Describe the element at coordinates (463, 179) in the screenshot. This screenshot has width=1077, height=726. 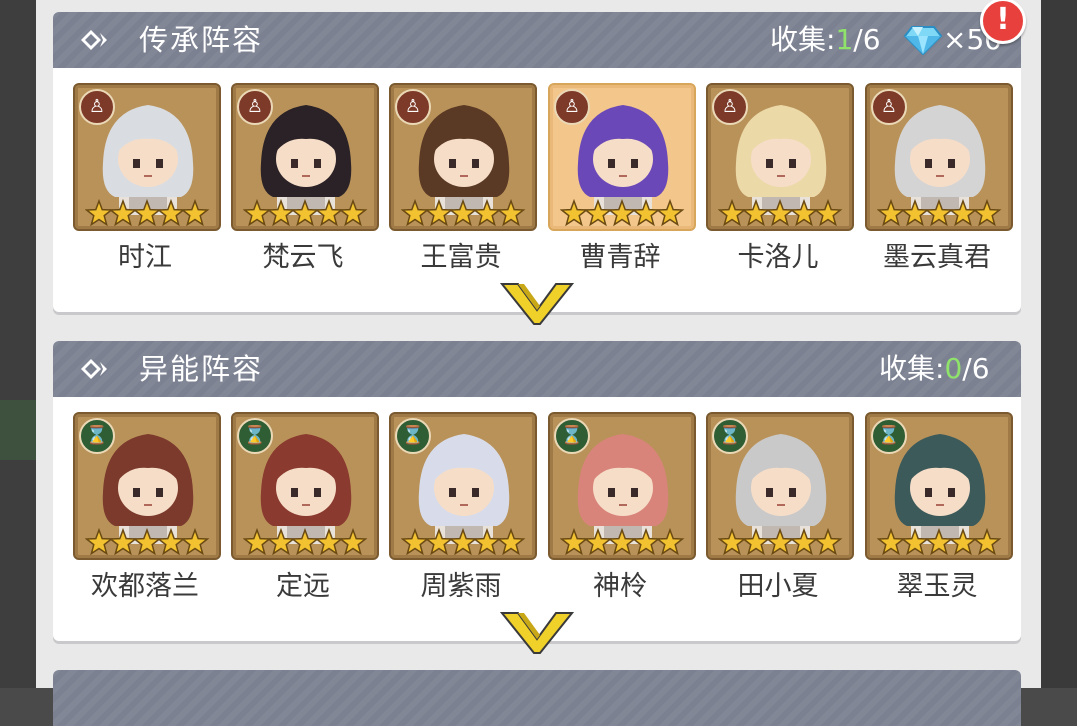
I see `character-card: ♙ 王富贵` at that location.